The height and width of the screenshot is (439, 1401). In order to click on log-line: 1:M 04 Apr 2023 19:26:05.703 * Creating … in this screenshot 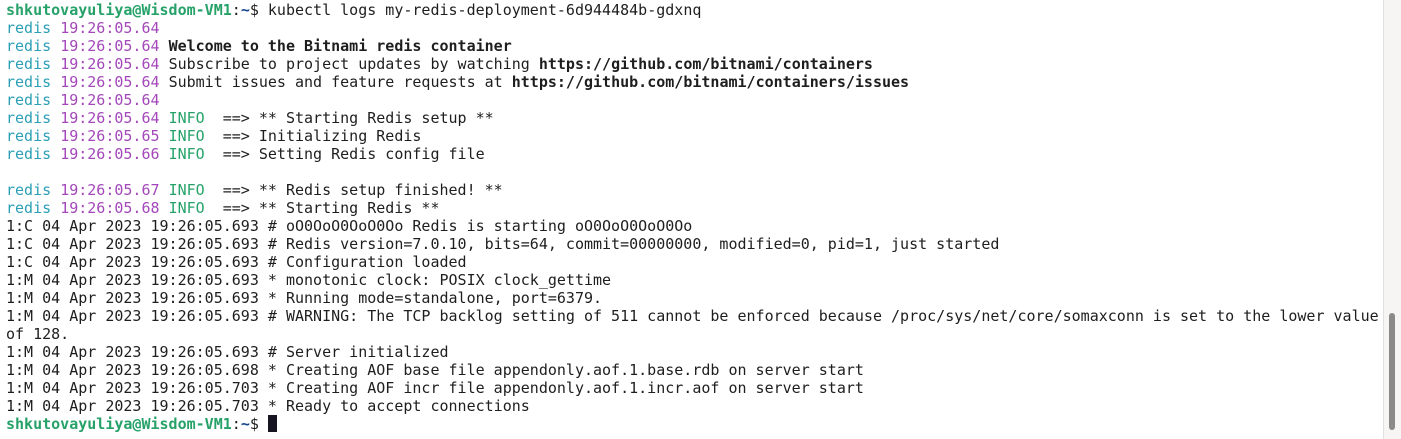, I will do `click(435, 388)`.